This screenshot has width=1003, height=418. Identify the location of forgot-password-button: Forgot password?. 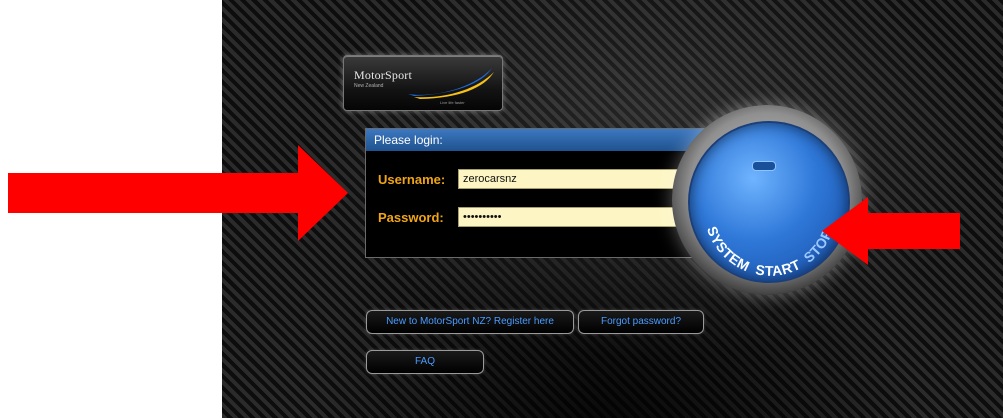
(641, 322).